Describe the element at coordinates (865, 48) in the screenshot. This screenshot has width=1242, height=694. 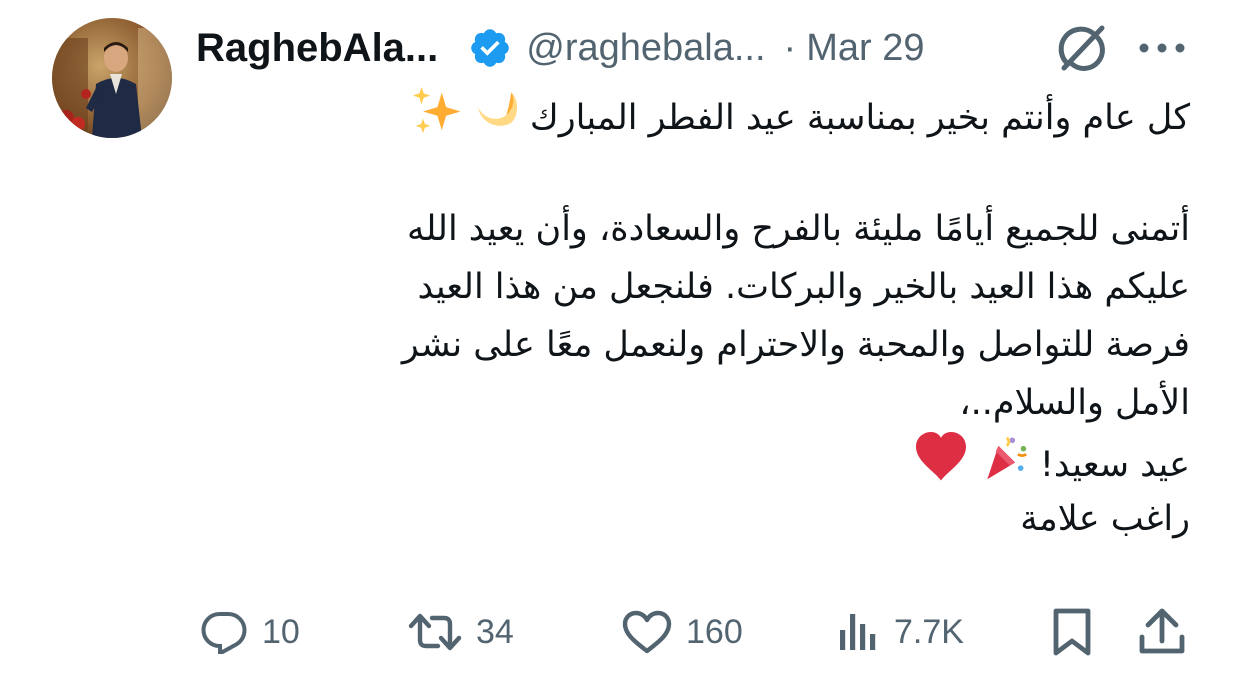
I see `tweet-date: Mar 29` at that location.